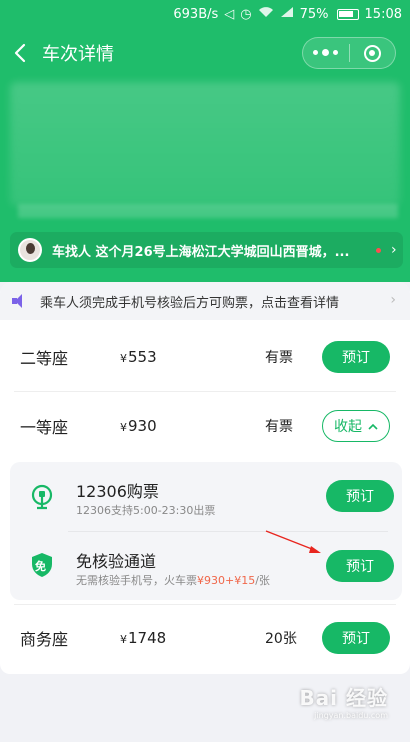 Image resolution: width=410 pixels, height=742 pixels. I want to click on channel-title: 12306购票, so click(117, 491).